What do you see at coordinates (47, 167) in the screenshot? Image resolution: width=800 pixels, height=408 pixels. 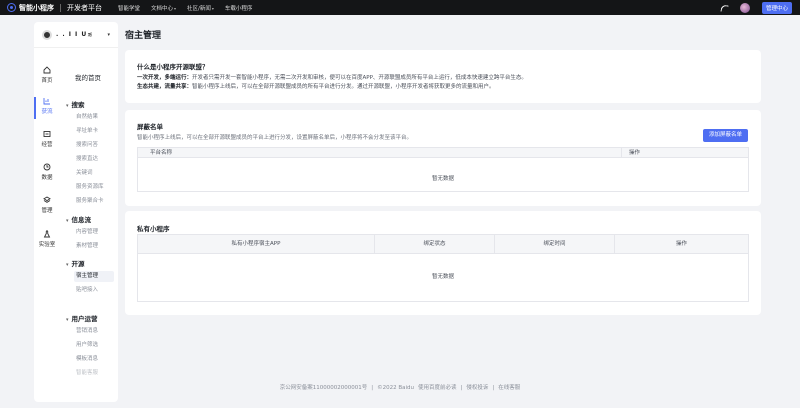 I see `data-icon` at bounding box center [47, 167].